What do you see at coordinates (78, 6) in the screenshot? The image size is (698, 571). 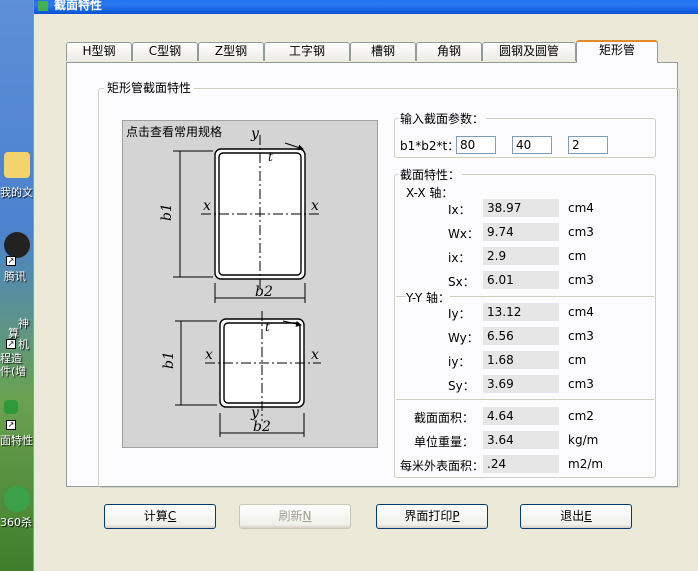 I see `window-title: 截面特性` at bounding box center [78, 6].